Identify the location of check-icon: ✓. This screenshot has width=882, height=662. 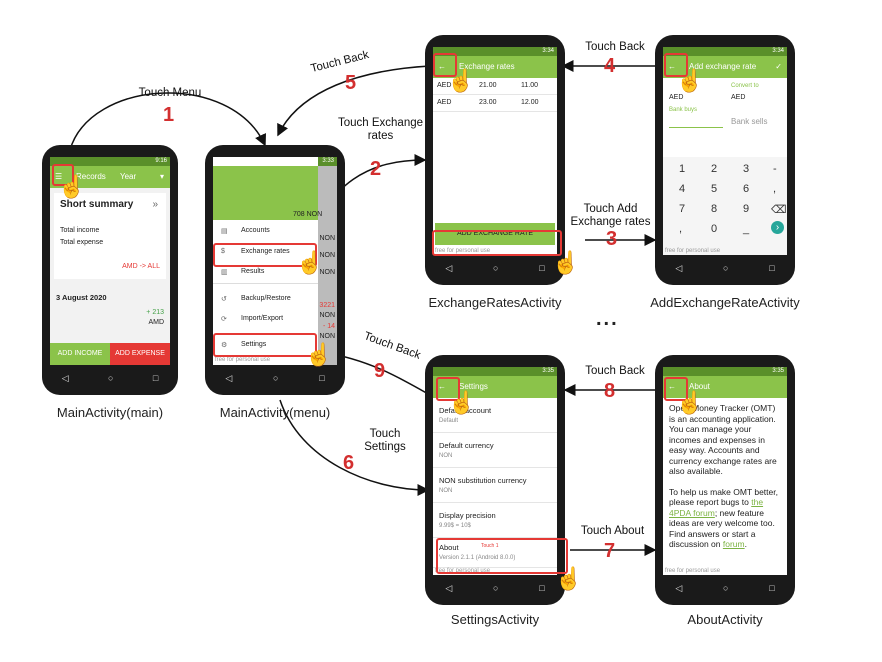
(778, 67).